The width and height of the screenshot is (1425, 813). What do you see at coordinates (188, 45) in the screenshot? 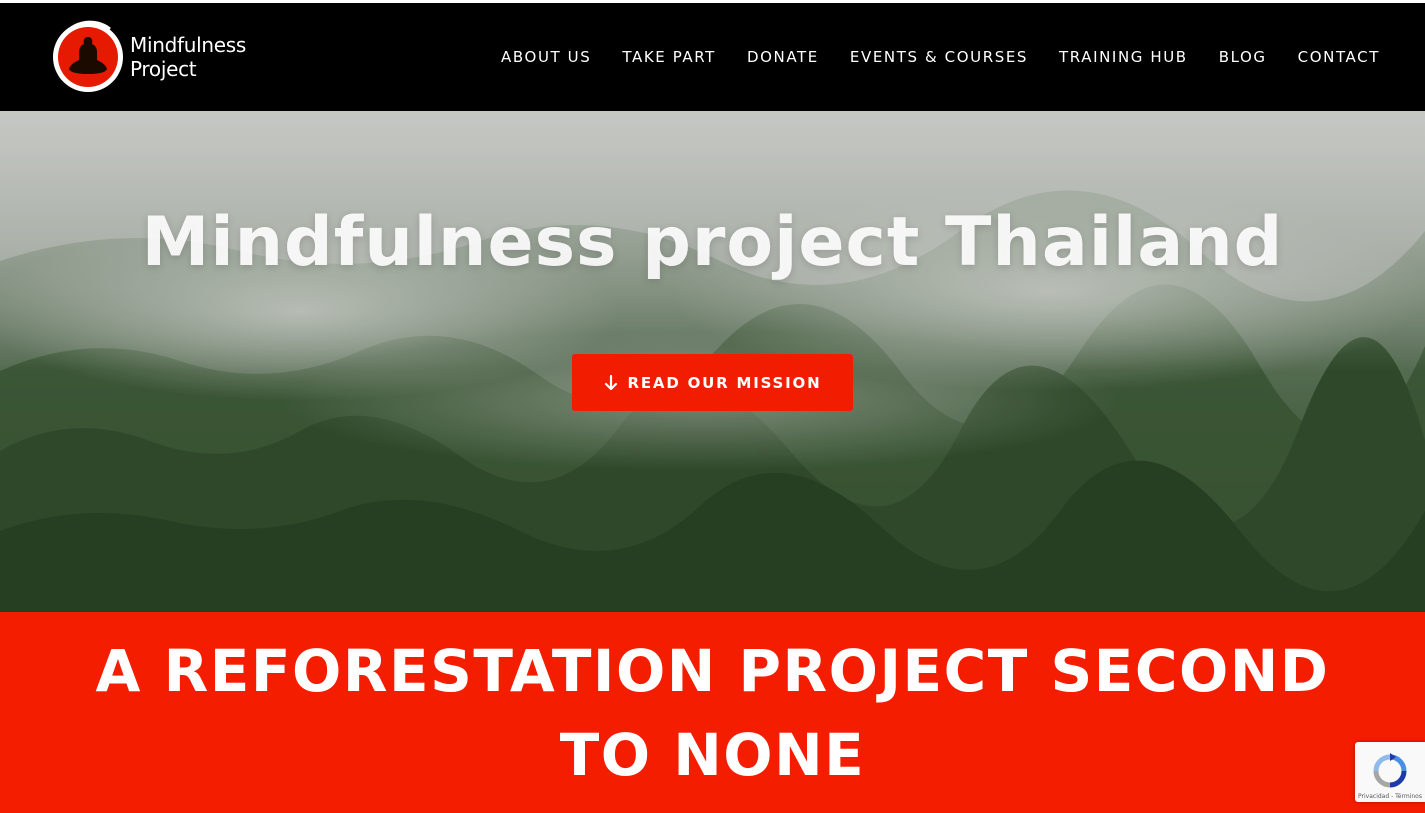
I see `logo-name-line1: Mindfulness` at bounding box center [188, 45].